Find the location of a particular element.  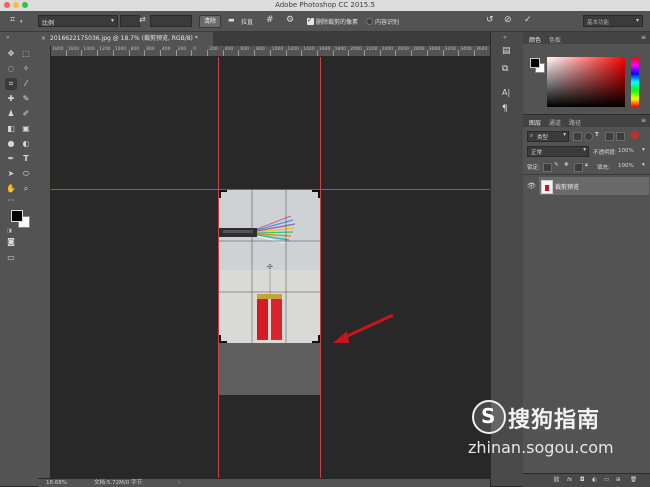

more-tools-icon: ··· is located at coordinates (11, 201).